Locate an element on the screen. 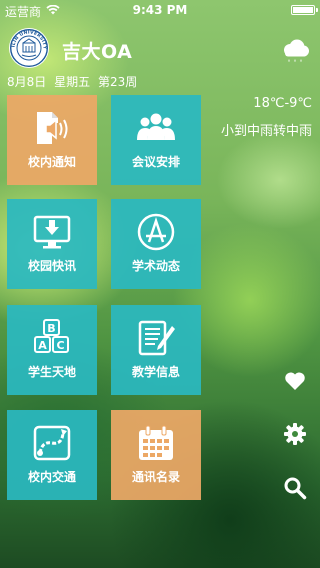 Image resolution: width=320 pixels, height=568 pixels. tile-label: 学生天地 is located at coordinates (51, 372).